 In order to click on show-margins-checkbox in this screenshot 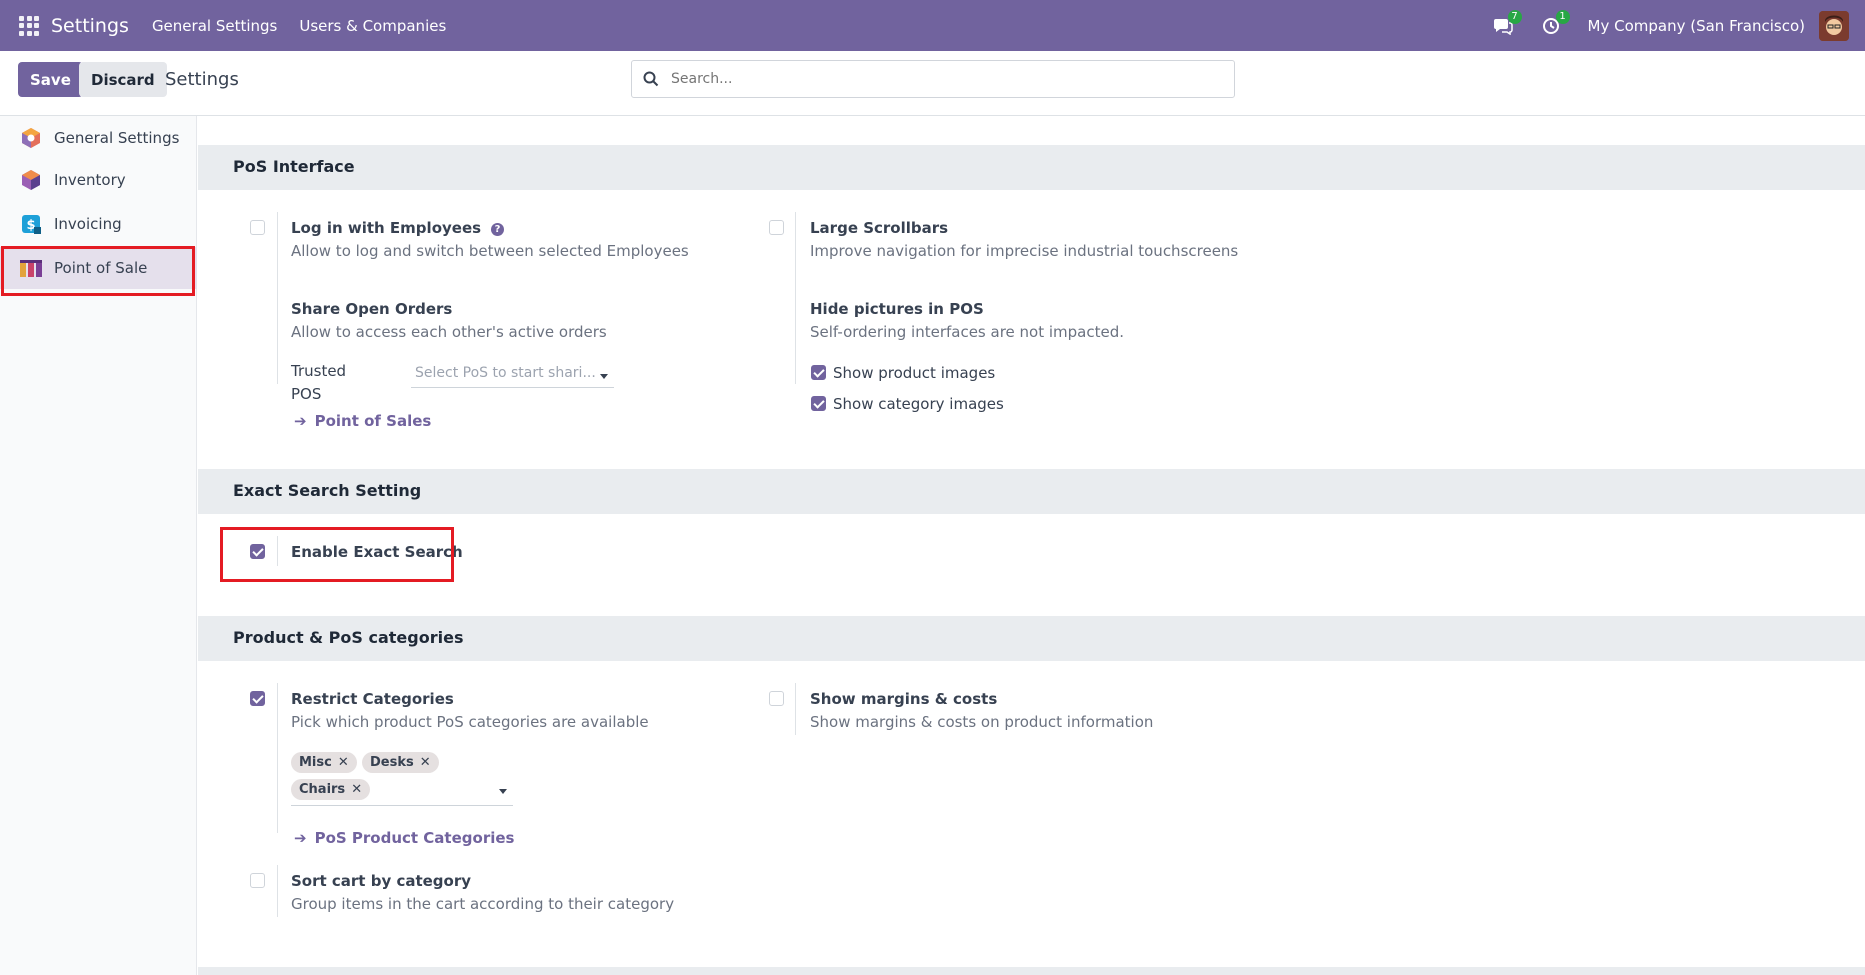, I will do `click(776, 698)`.